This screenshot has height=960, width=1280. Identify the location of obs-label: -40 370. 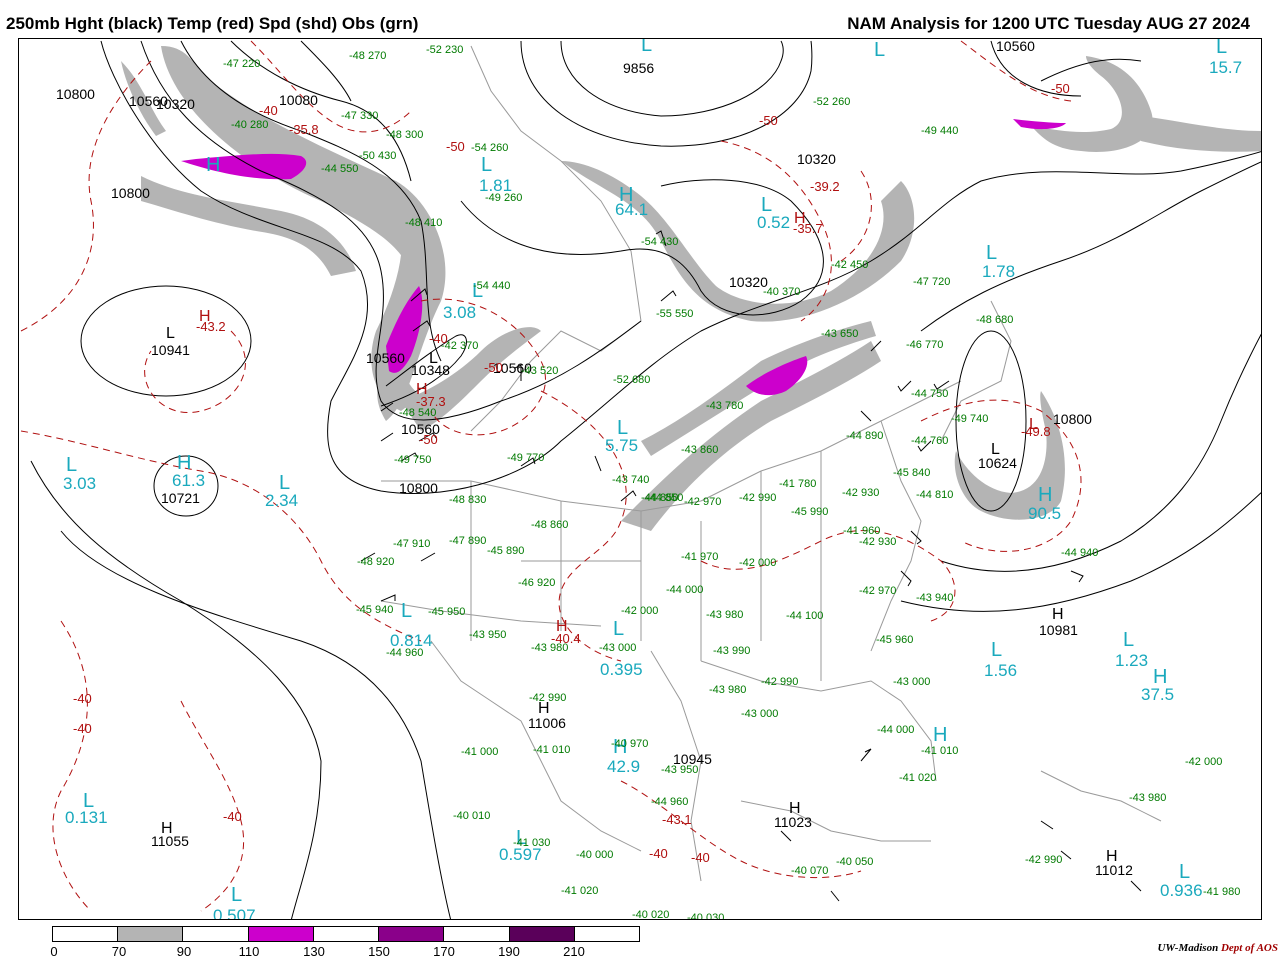
(781, 292).